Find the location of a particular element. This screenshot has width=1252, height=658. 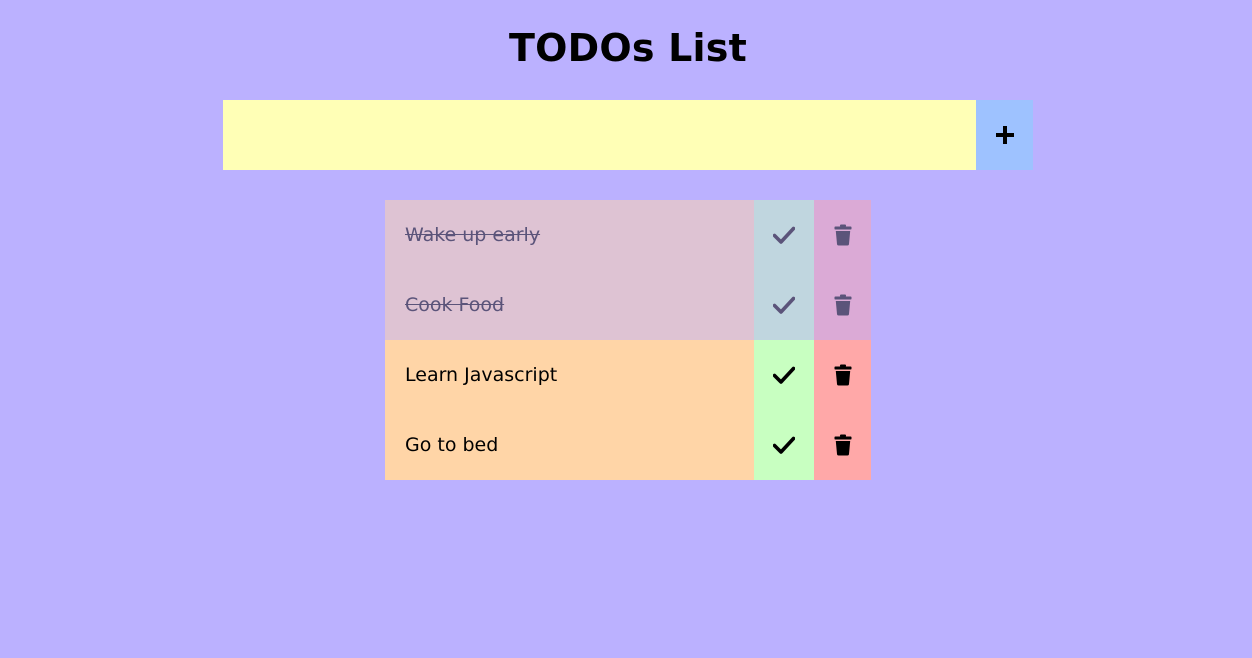

add-todo-button is located at coordinates (1004, 135).